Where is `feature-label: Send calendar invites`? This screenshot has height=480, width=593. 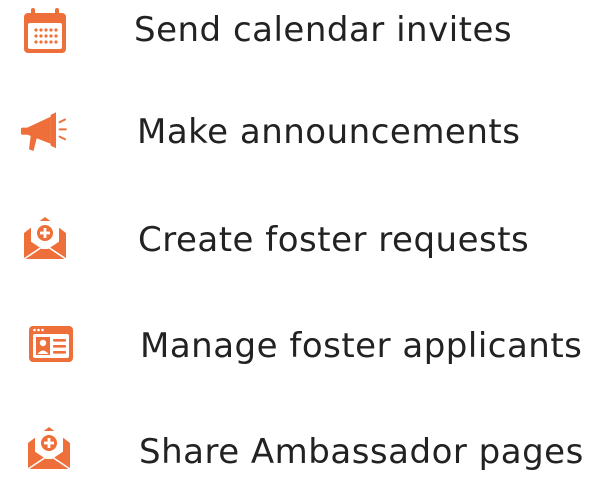
feature-label: Send calendar invites is located at coordinates (323, 30).